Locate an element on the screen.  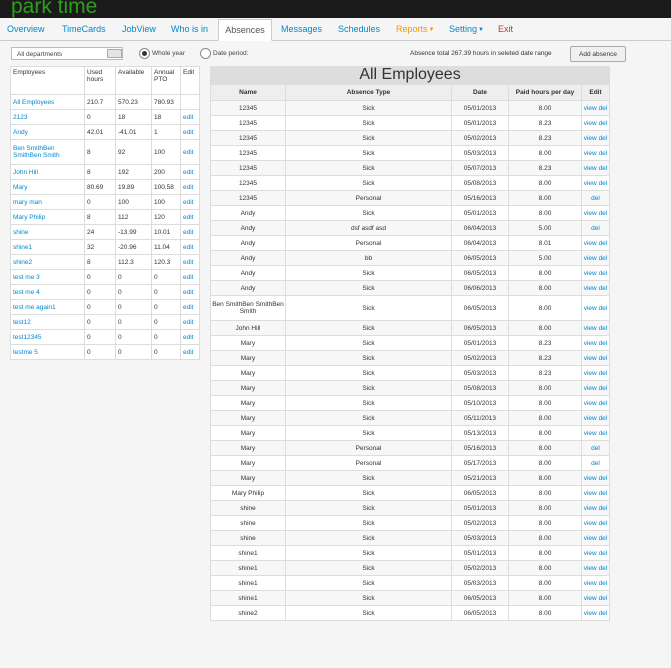
employee-link: testme 5 is located at coordinates (25, 352).